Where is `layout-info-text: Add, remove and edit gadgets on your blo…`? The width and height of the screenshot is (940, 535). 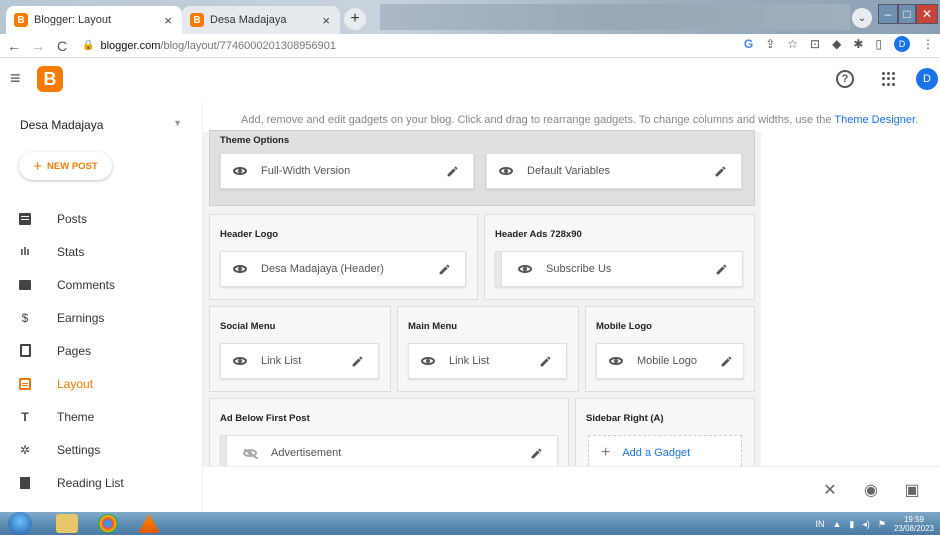
layout-info-text: Add, remove and edit gadgets on your blo… is located at coordinates (579, 120).